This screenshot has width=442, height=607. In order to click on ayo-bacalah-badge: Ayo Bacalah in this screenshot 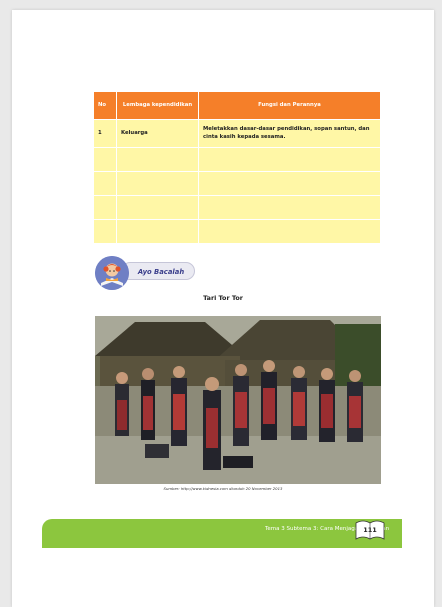, I will do `click(150, 274)`.